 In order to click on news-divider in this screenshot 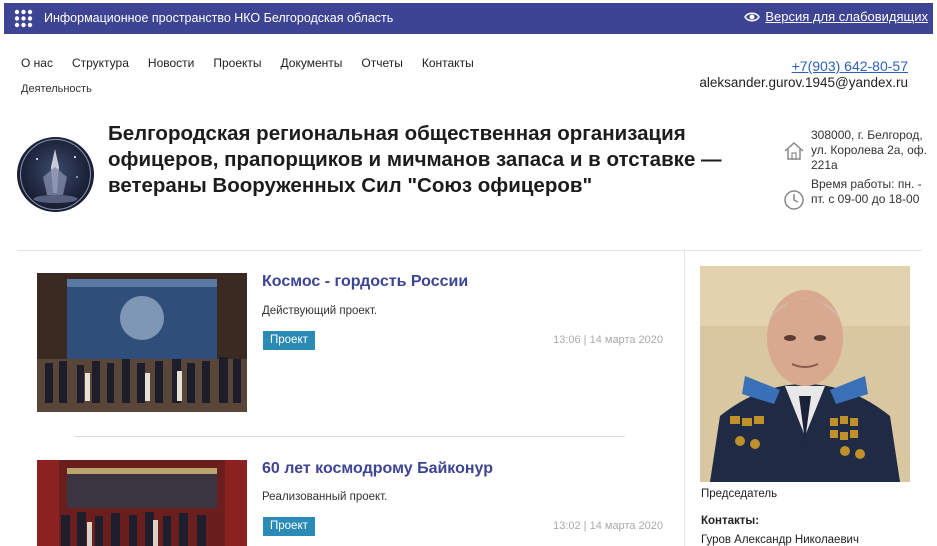, I will do `click(350, 436)`.